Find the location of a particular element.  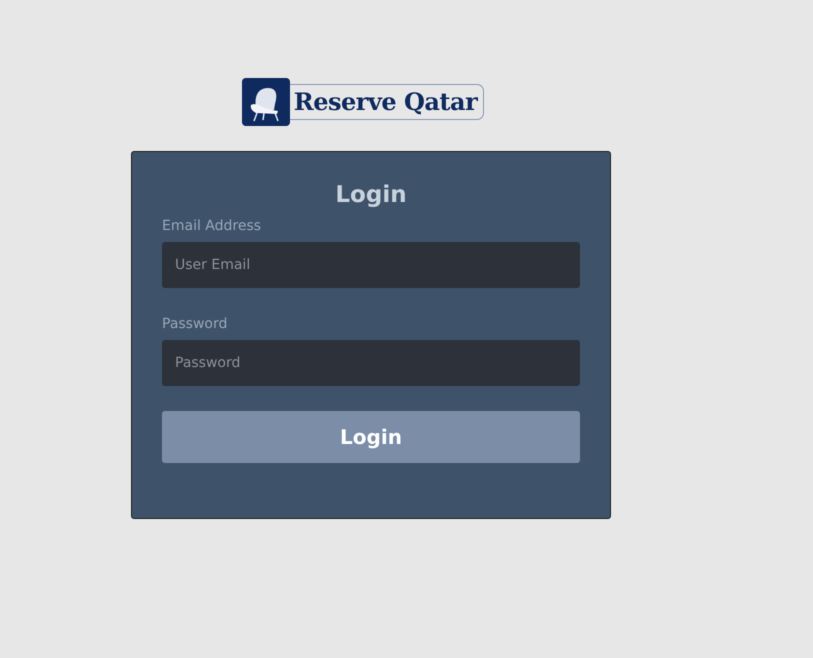

login-button: Login is located at coordinates (371, 437).